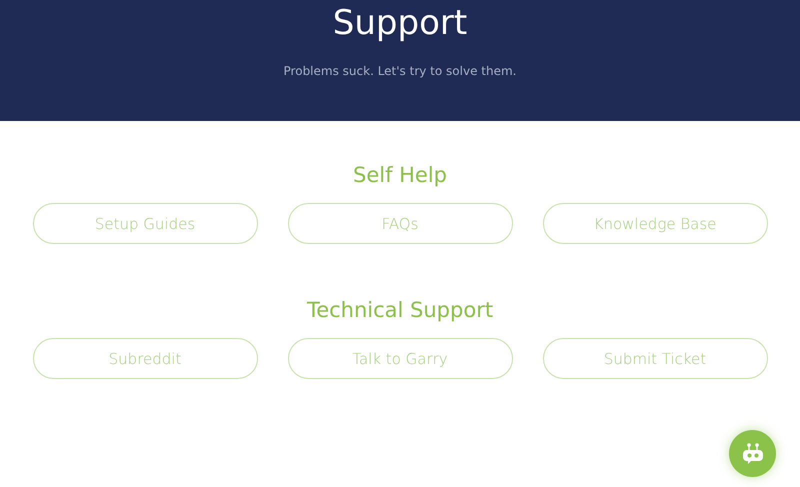 This screenshot has height=487, width=800. What do you see at coordinates (400, 310) in the screenshot?
I see `section-title: Technical Support` at bounding box center [400, 310].